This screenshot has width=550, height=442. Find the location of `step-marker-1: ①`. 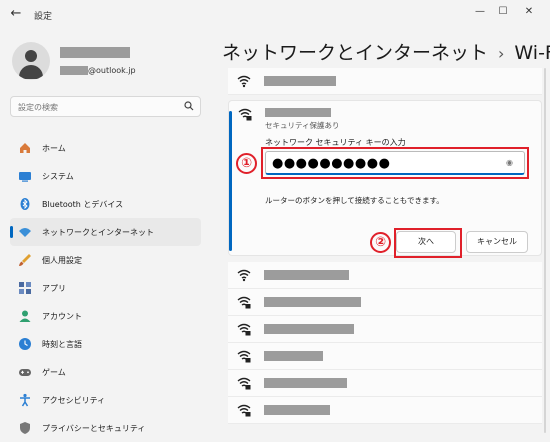

step-marker-1: ① is located at coordinates (246, 163).